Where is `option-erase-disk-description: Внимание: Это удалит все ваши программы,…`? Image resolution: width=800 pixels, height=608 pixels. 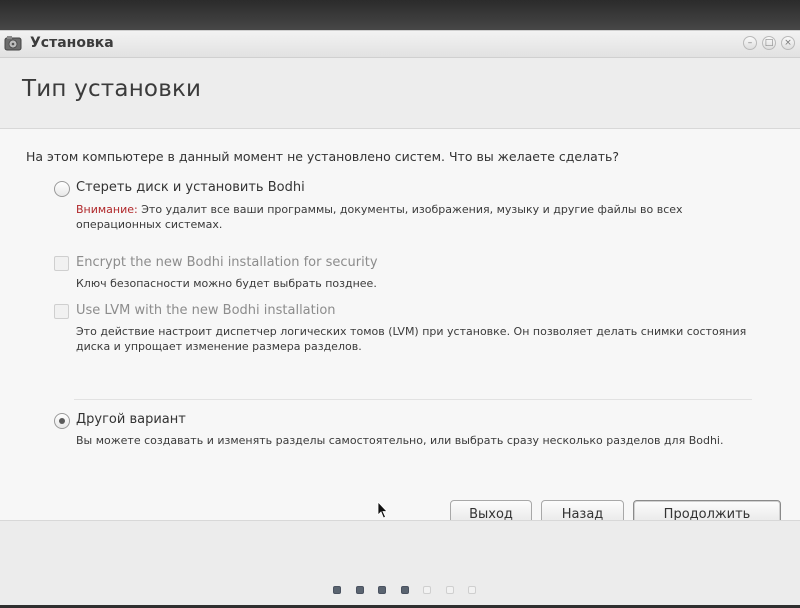
option-erase-disk-description: Внимание: Это удалит все ваши программы,… is located at coordinates (416, 217).